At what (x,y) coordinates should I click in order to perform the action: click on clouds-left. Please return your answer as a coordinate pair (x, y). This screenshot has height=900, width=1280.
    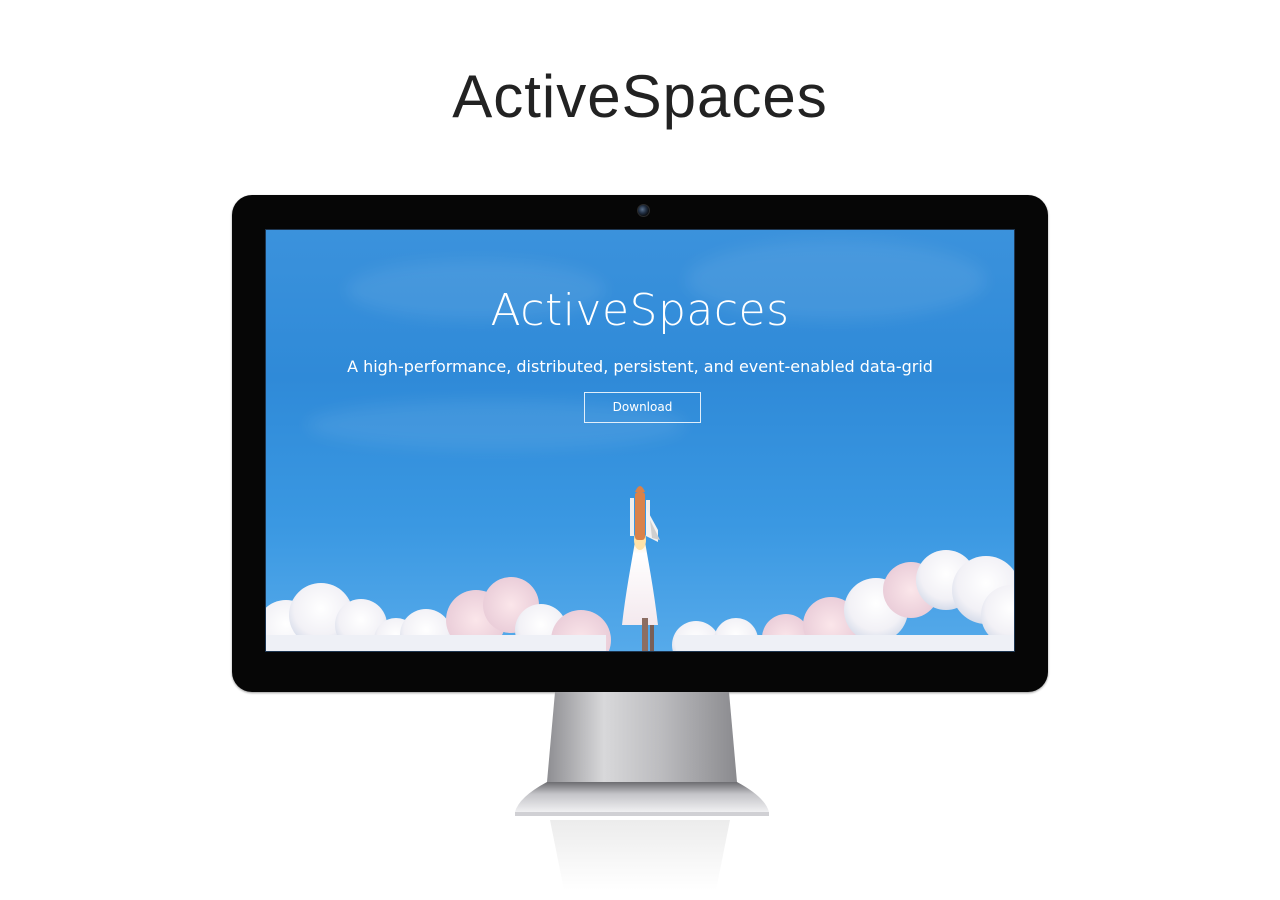
    Looking at the image, I should click on (438, 614).